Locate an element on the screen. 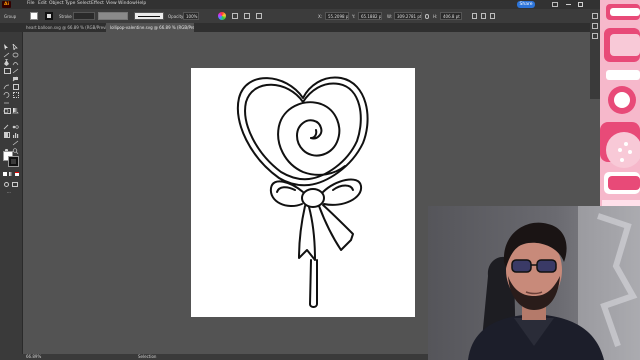 This screenshot has height=360, width=640. menu-help: Help is located at coordinates (141, 4).